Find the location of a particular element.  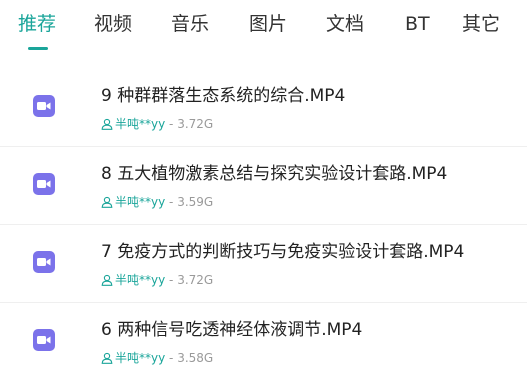

category-tabs: 推荐 视频 音乐 图片 文档 BT 其它 is located at coordinates (263, 28).